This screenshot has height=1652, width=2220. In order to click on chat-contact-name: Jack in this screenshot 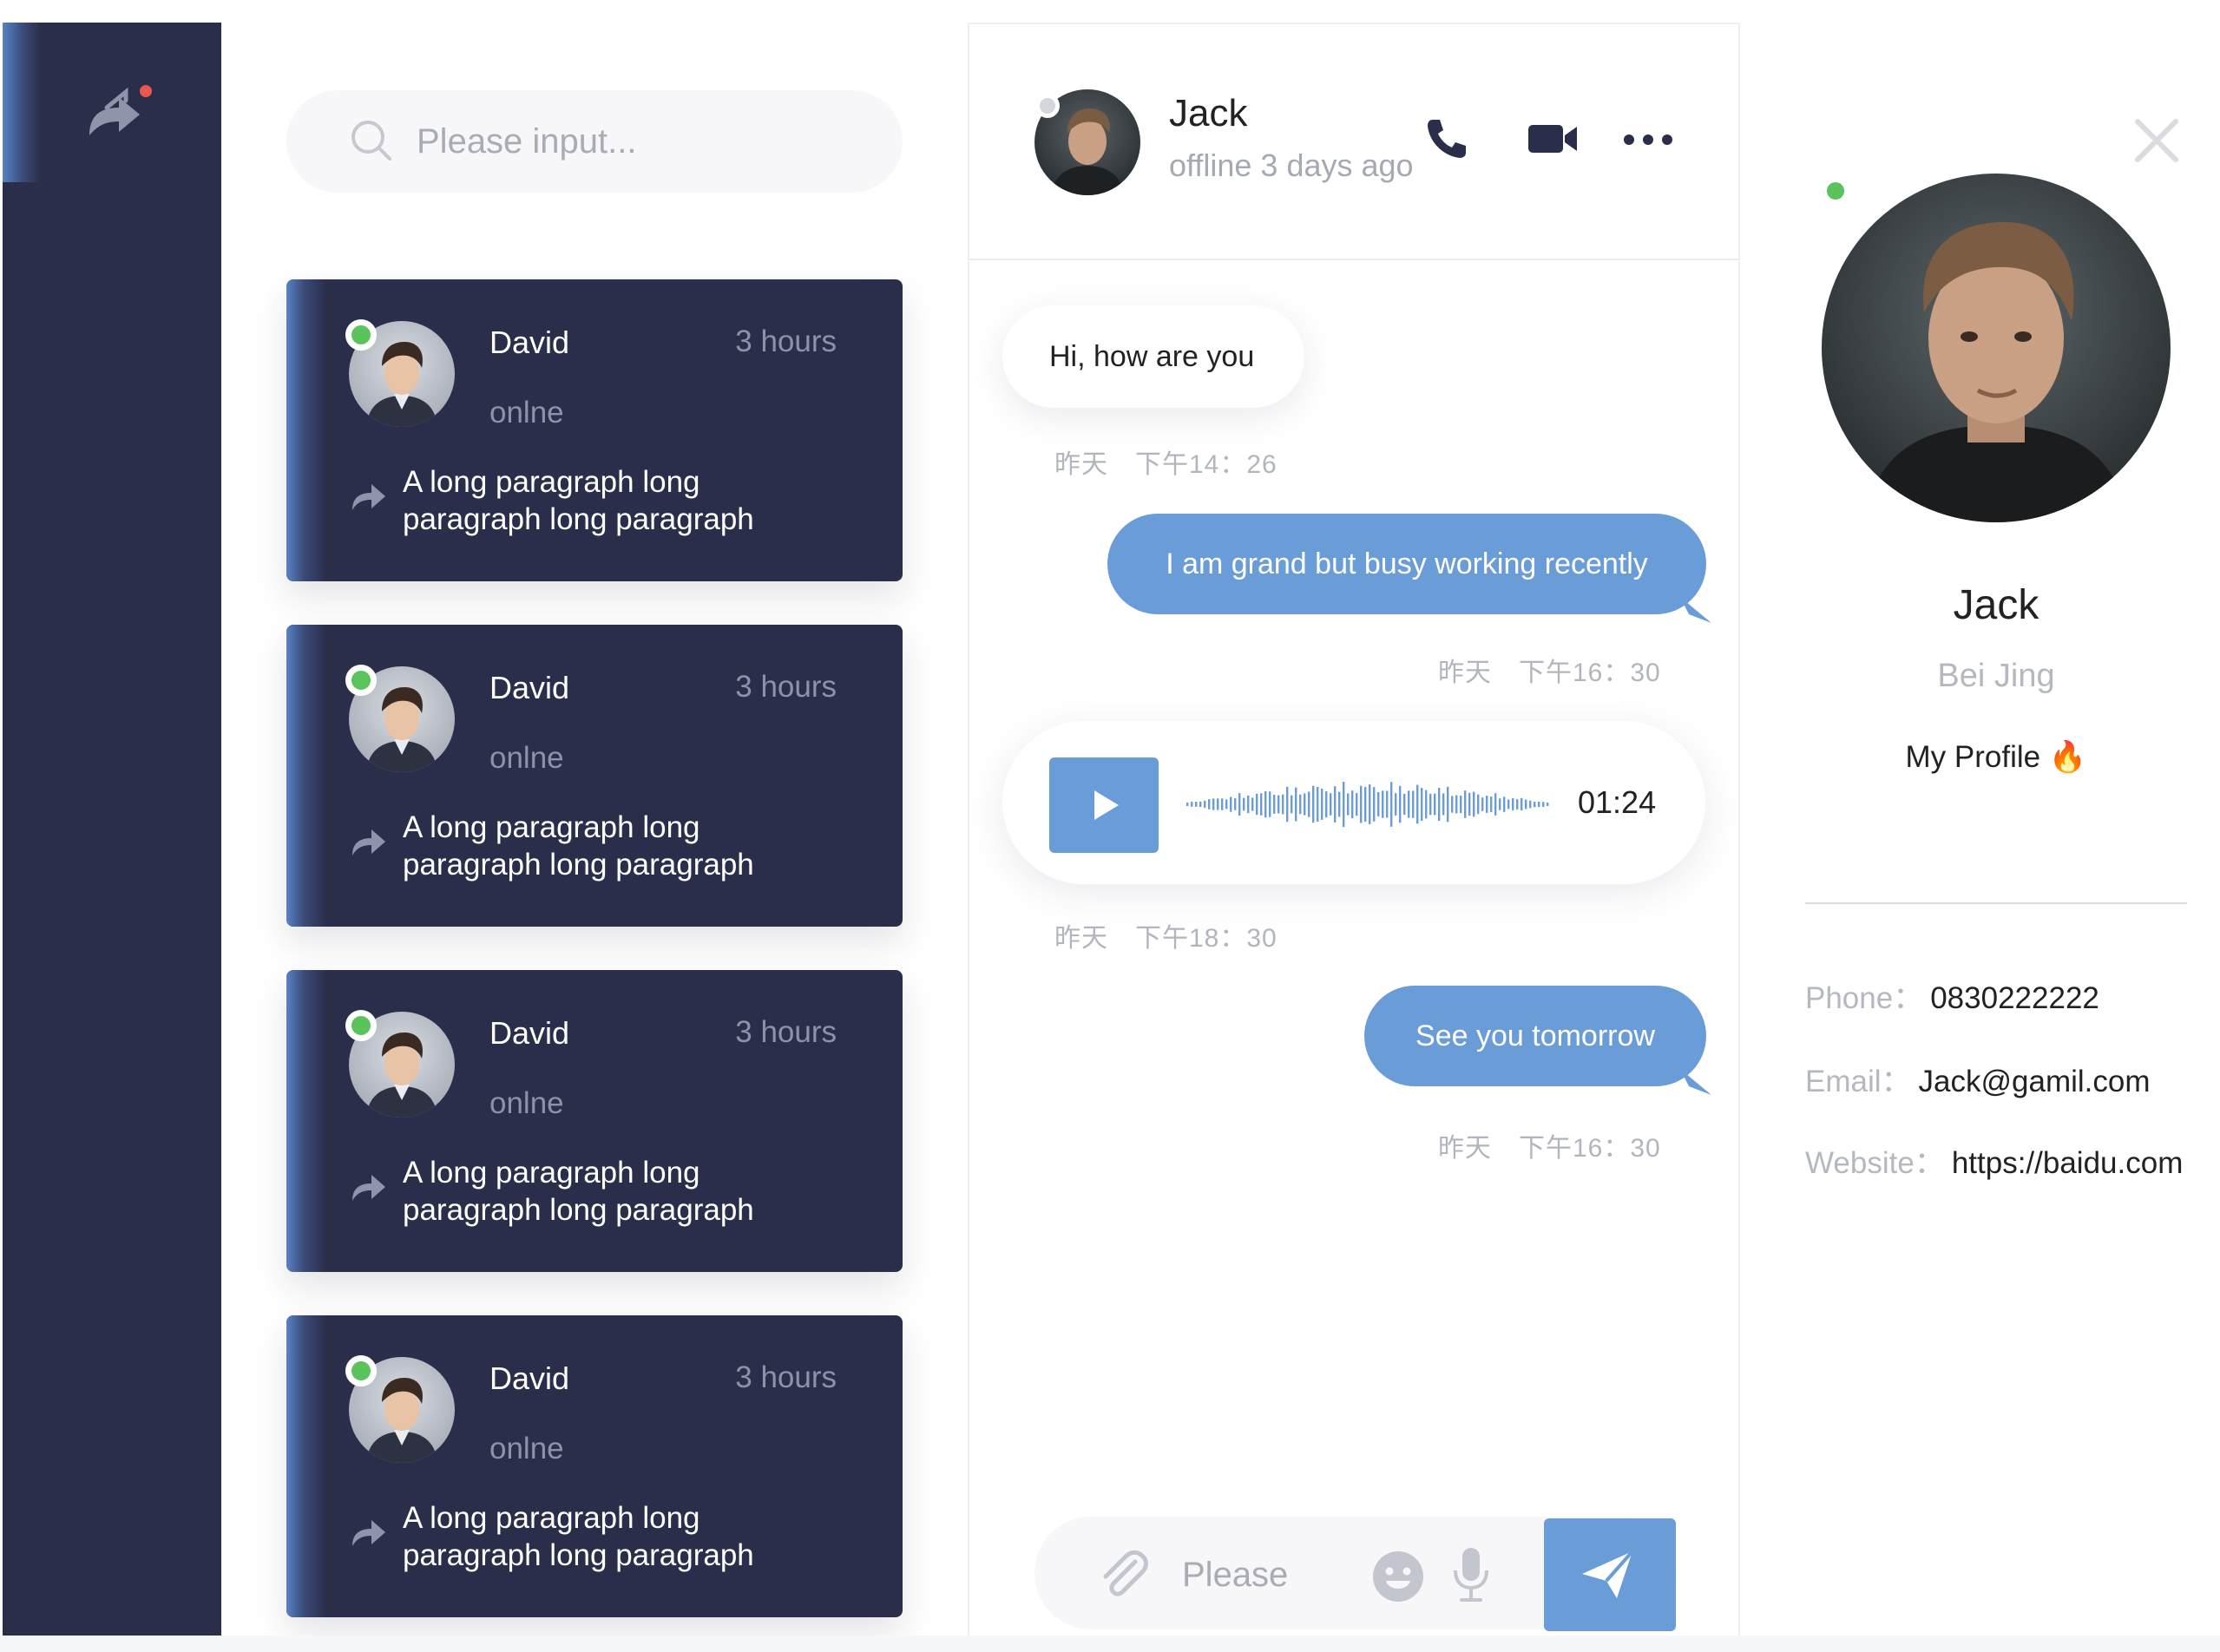, I will do `click(1208, 113)`.